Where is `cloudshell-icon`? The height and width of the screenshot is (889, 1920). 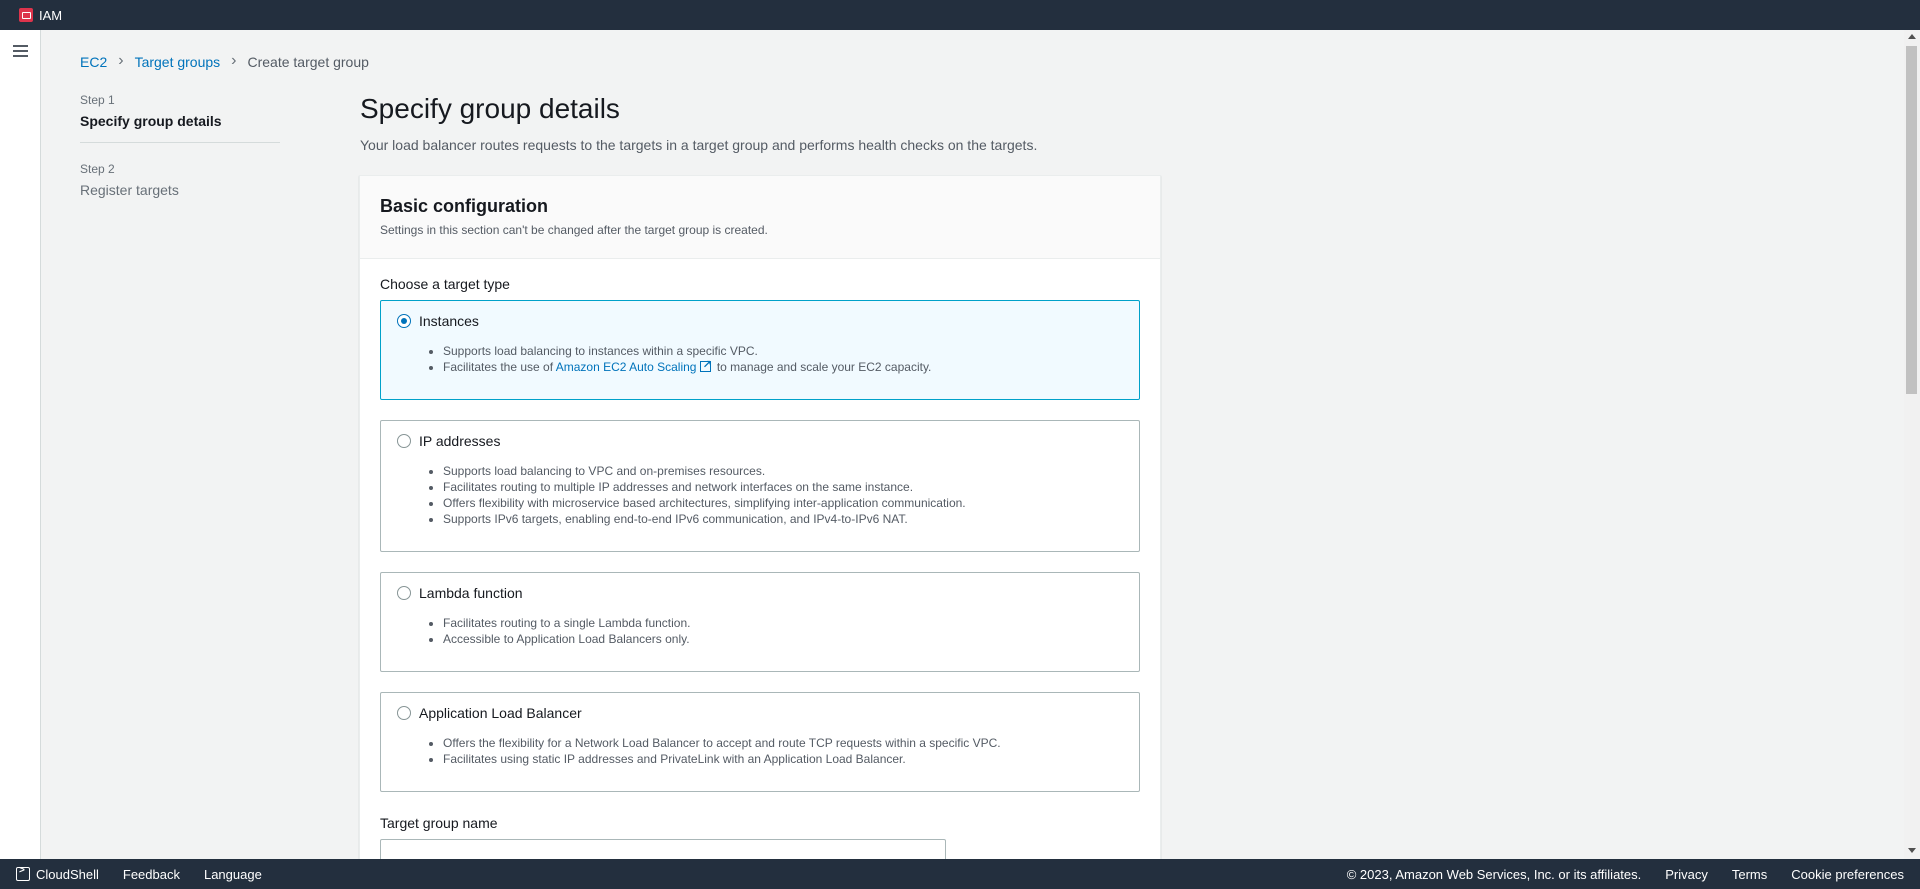 cloudshell-icon is located at coordinates (23, 873).